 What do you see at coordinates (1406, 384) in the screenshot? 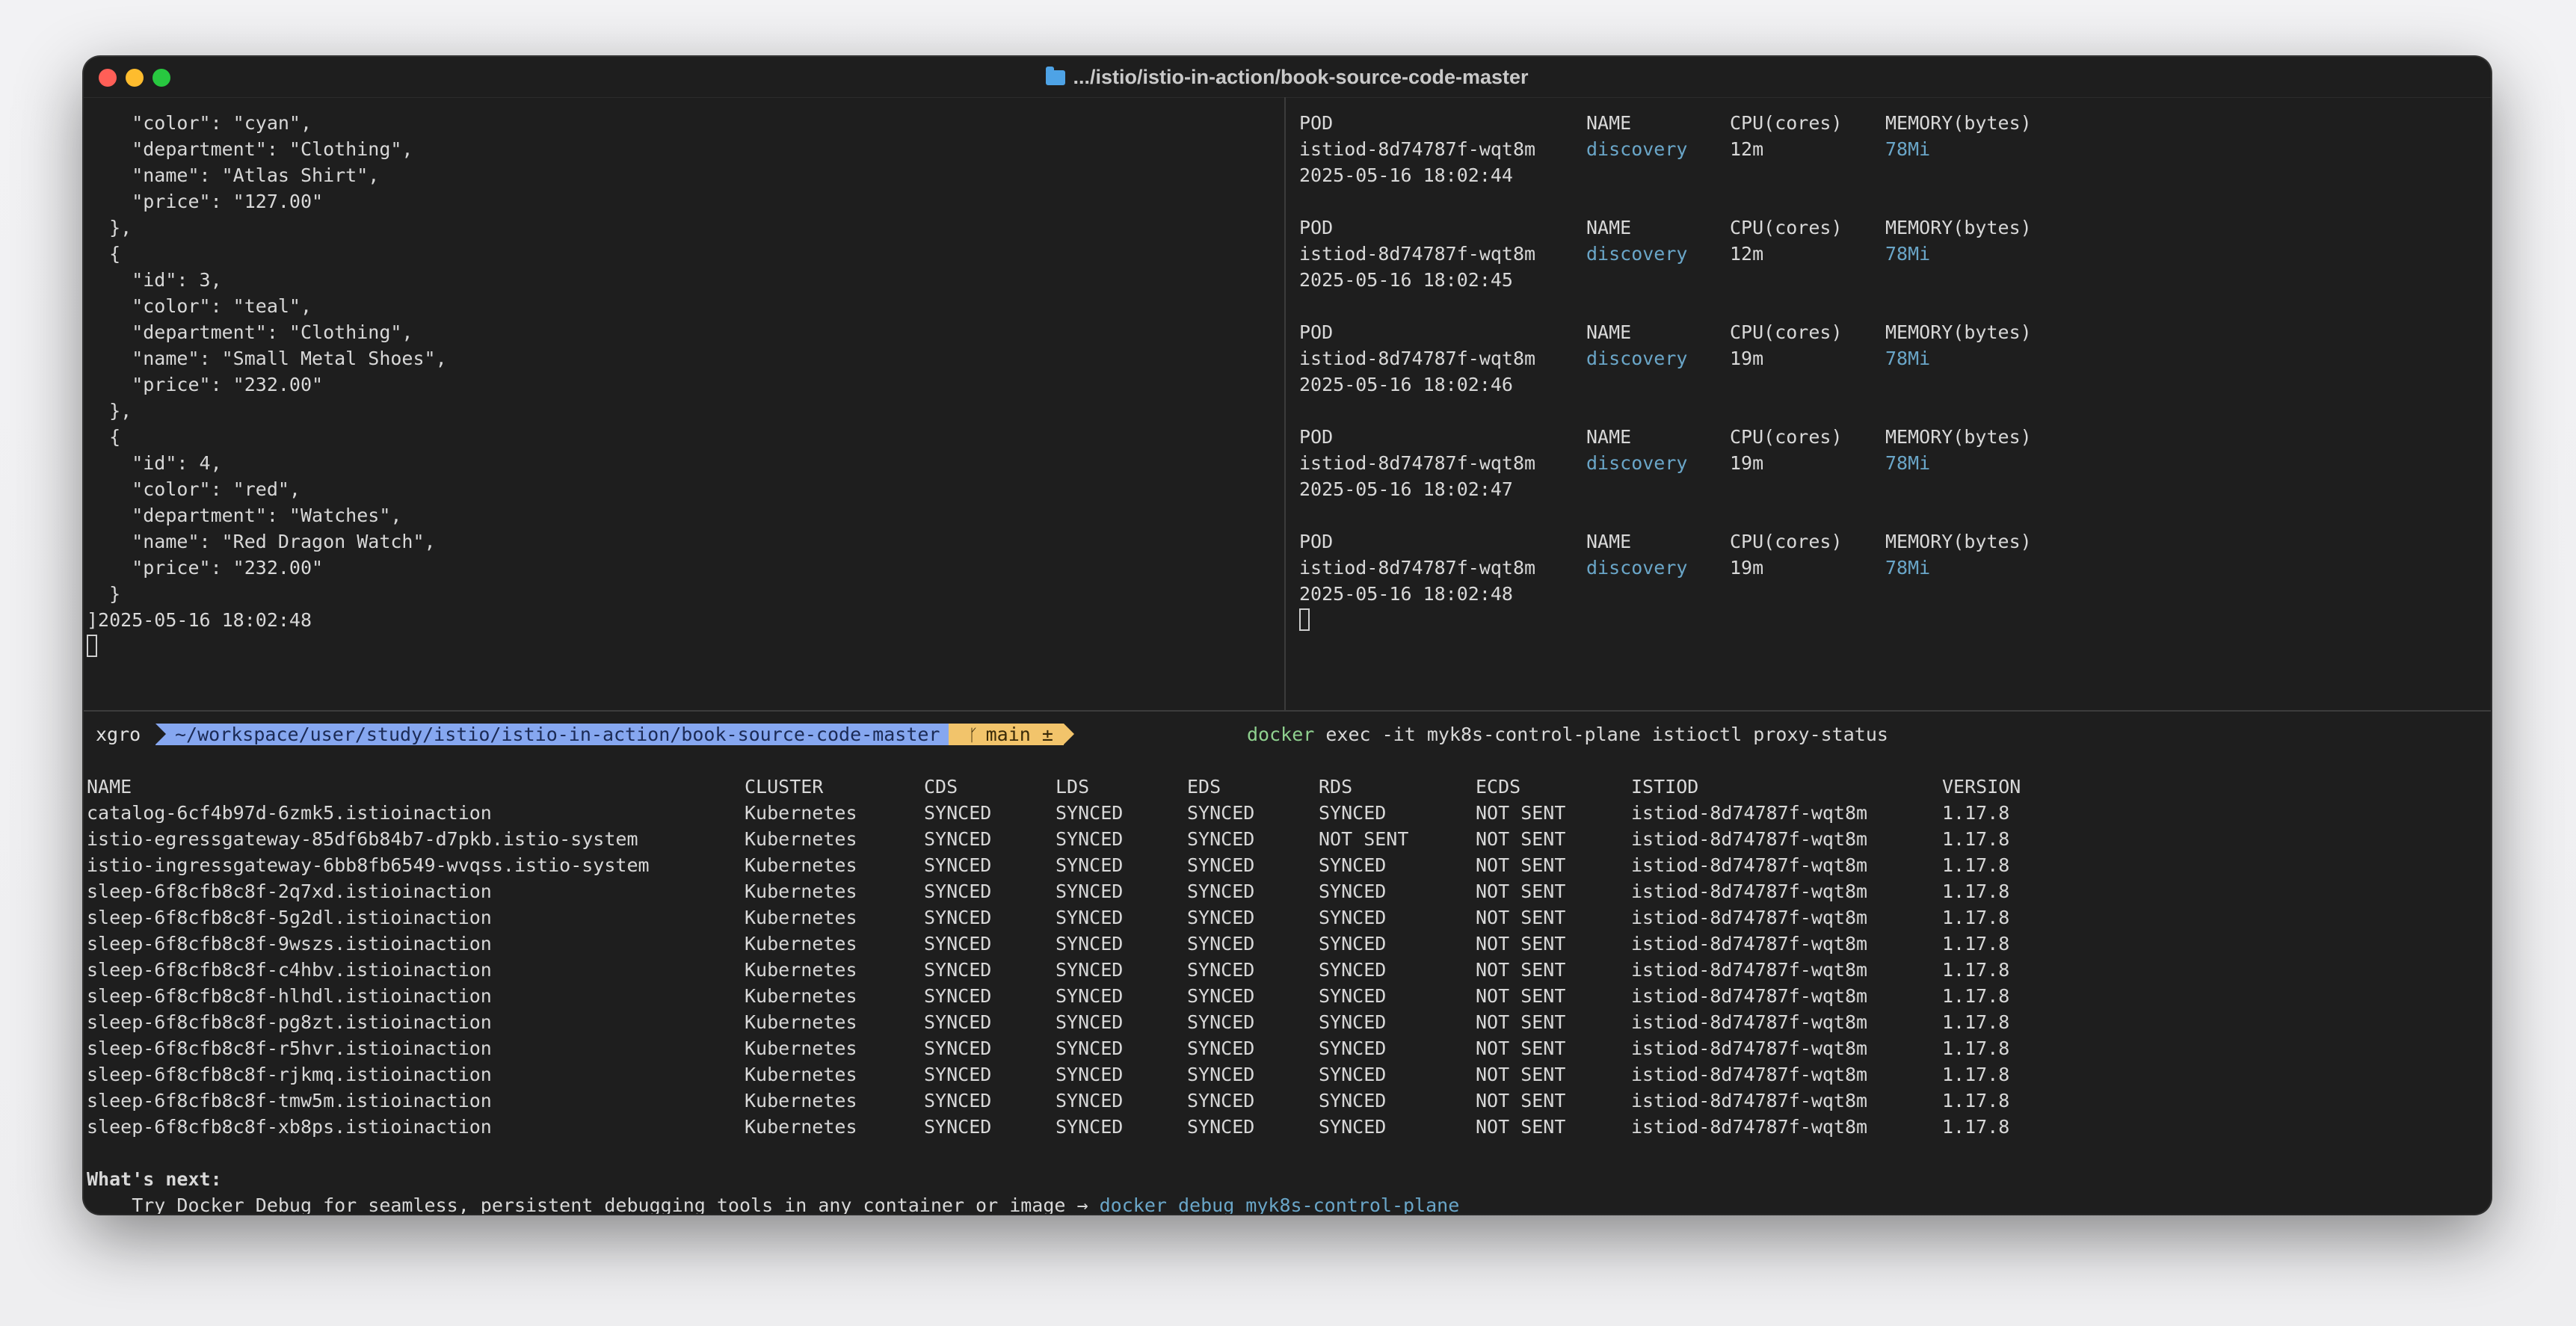
I see `timestamp: 2025-05-16 18:02:46` at bounding box center [1406, 384].